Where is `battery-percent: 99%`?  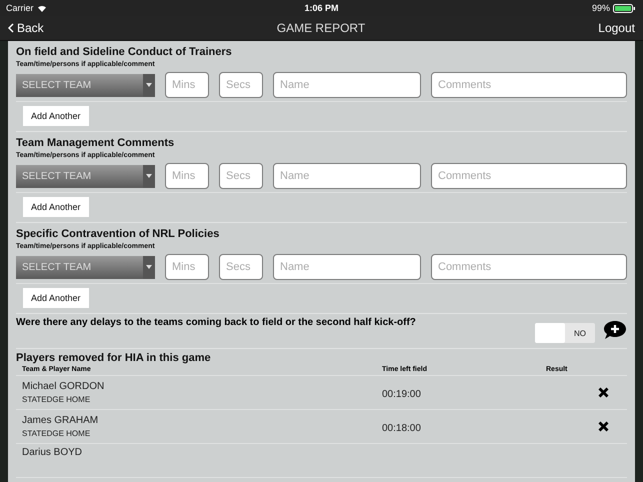
battery-percent: 99% is located at coordinates (601, 8).